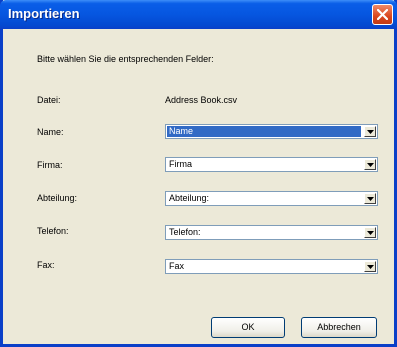 The image size is (397, 347). What do you see at coordinates (50, 132) in the screenshot?
I see `name-label: Name:` at bounding box center [50, 132].